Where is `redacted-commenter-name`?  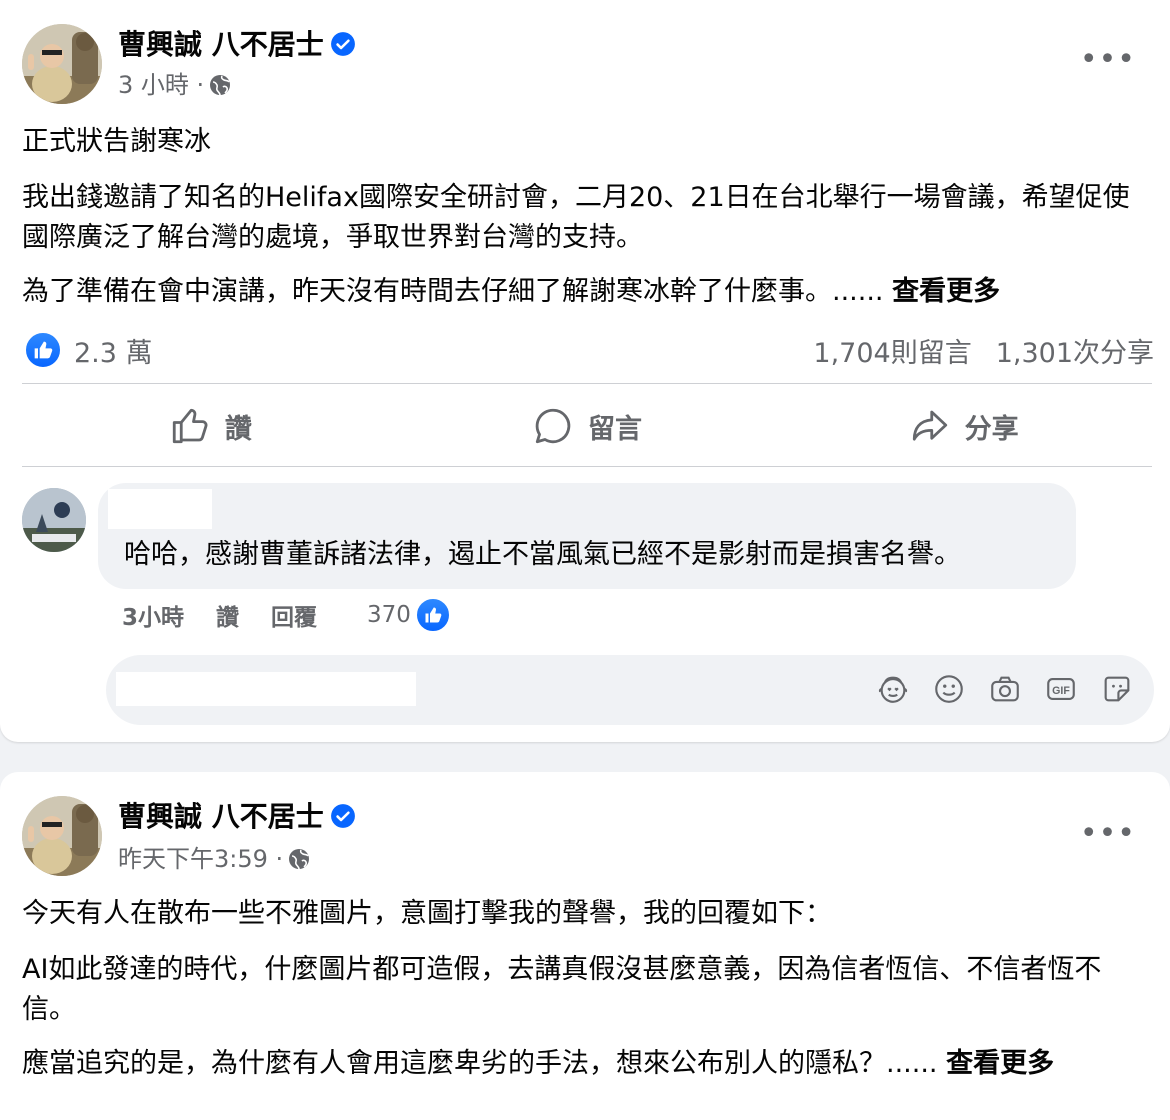 redacted-commenter-name is located at coordinates (160, 509).